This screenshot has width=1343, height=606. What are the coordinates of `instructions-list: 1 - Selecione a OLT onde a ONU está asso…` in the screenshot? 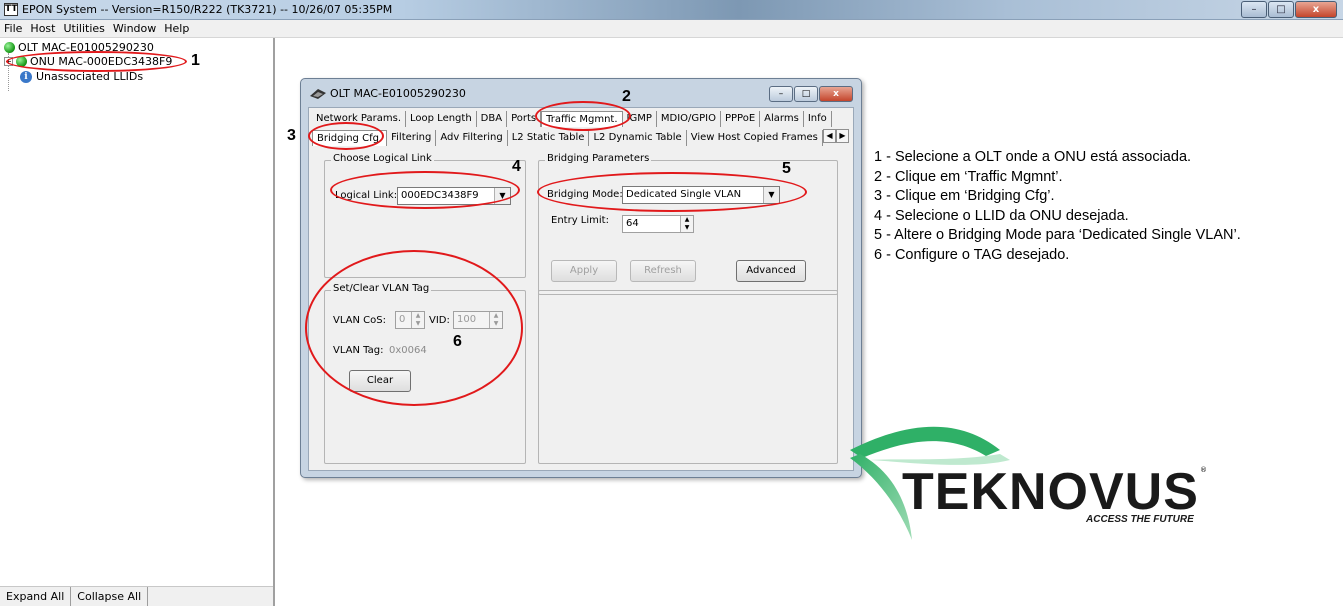 It's located at (1057, 206).